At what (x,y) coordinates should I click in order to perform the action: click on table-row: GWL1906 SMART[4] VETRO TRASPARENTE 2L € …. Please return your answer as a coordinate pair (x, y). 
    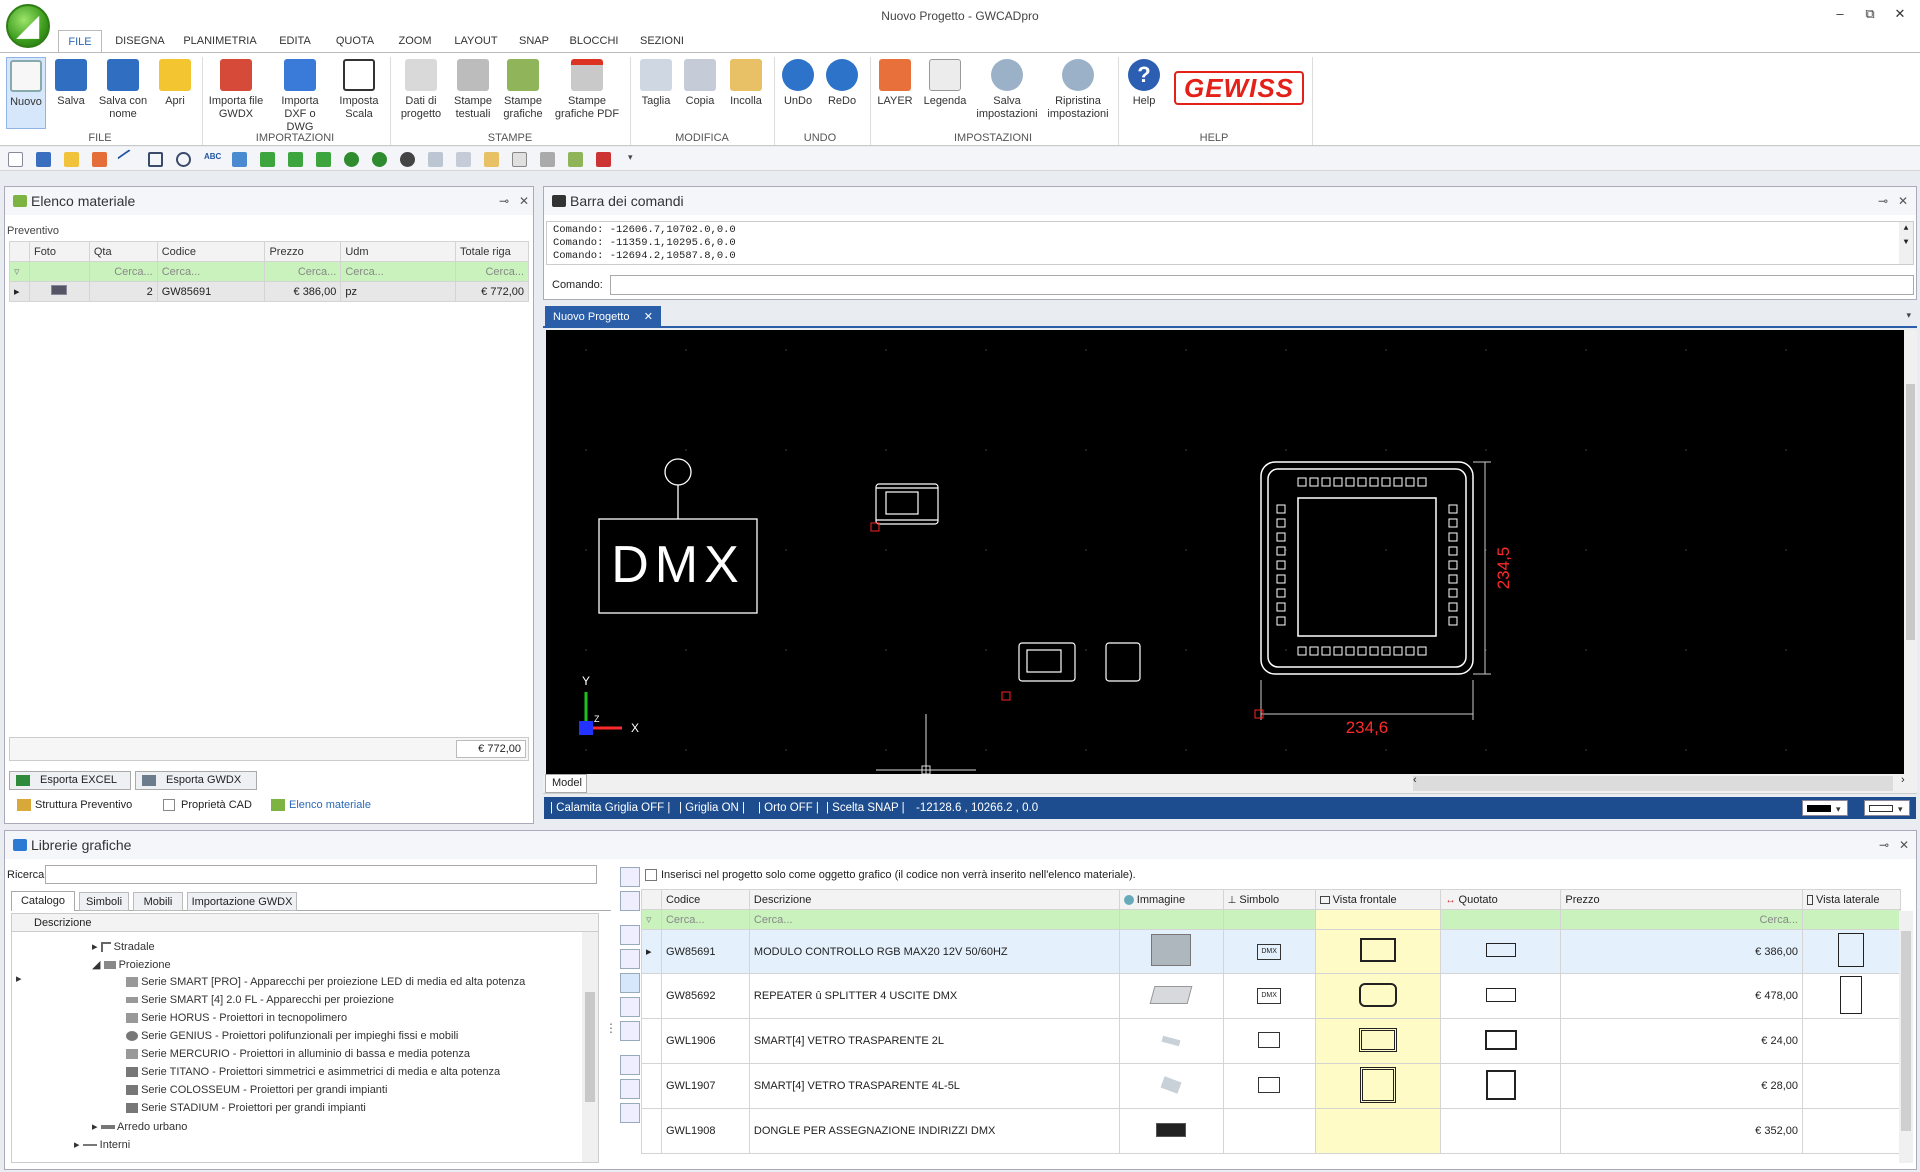
    Looking at the image, I should click on (1271, 1041).